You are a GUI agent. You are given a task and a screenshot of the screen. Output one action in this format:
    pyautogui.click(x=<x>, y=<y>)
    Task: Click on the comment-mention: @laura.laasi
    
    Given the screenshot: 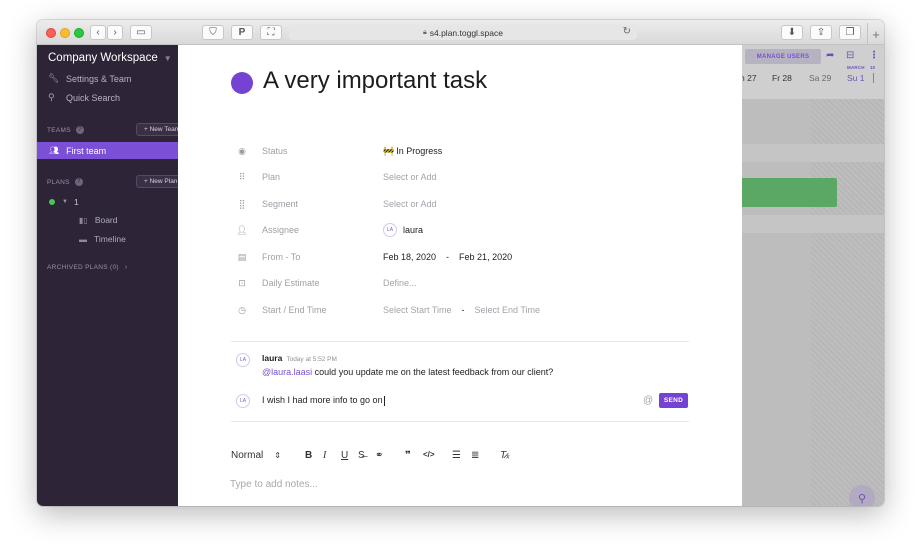 What is the action you would take?
    pyautogui.click(x=287, y=372)
    